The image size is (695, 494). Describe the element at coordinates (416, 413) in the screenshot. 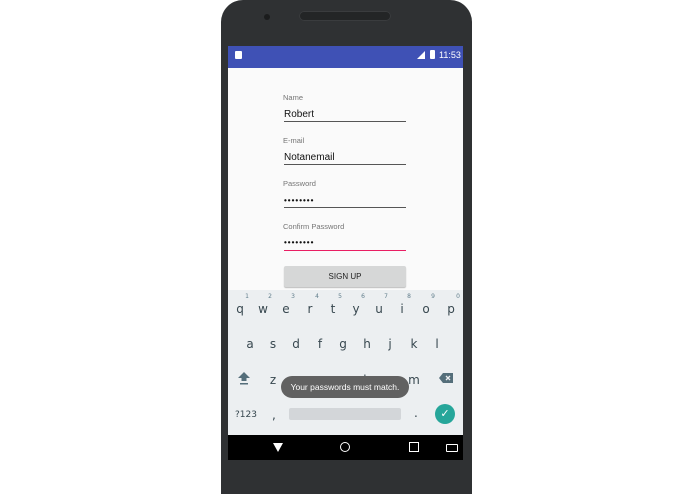

I see `period-key: .` at that location.